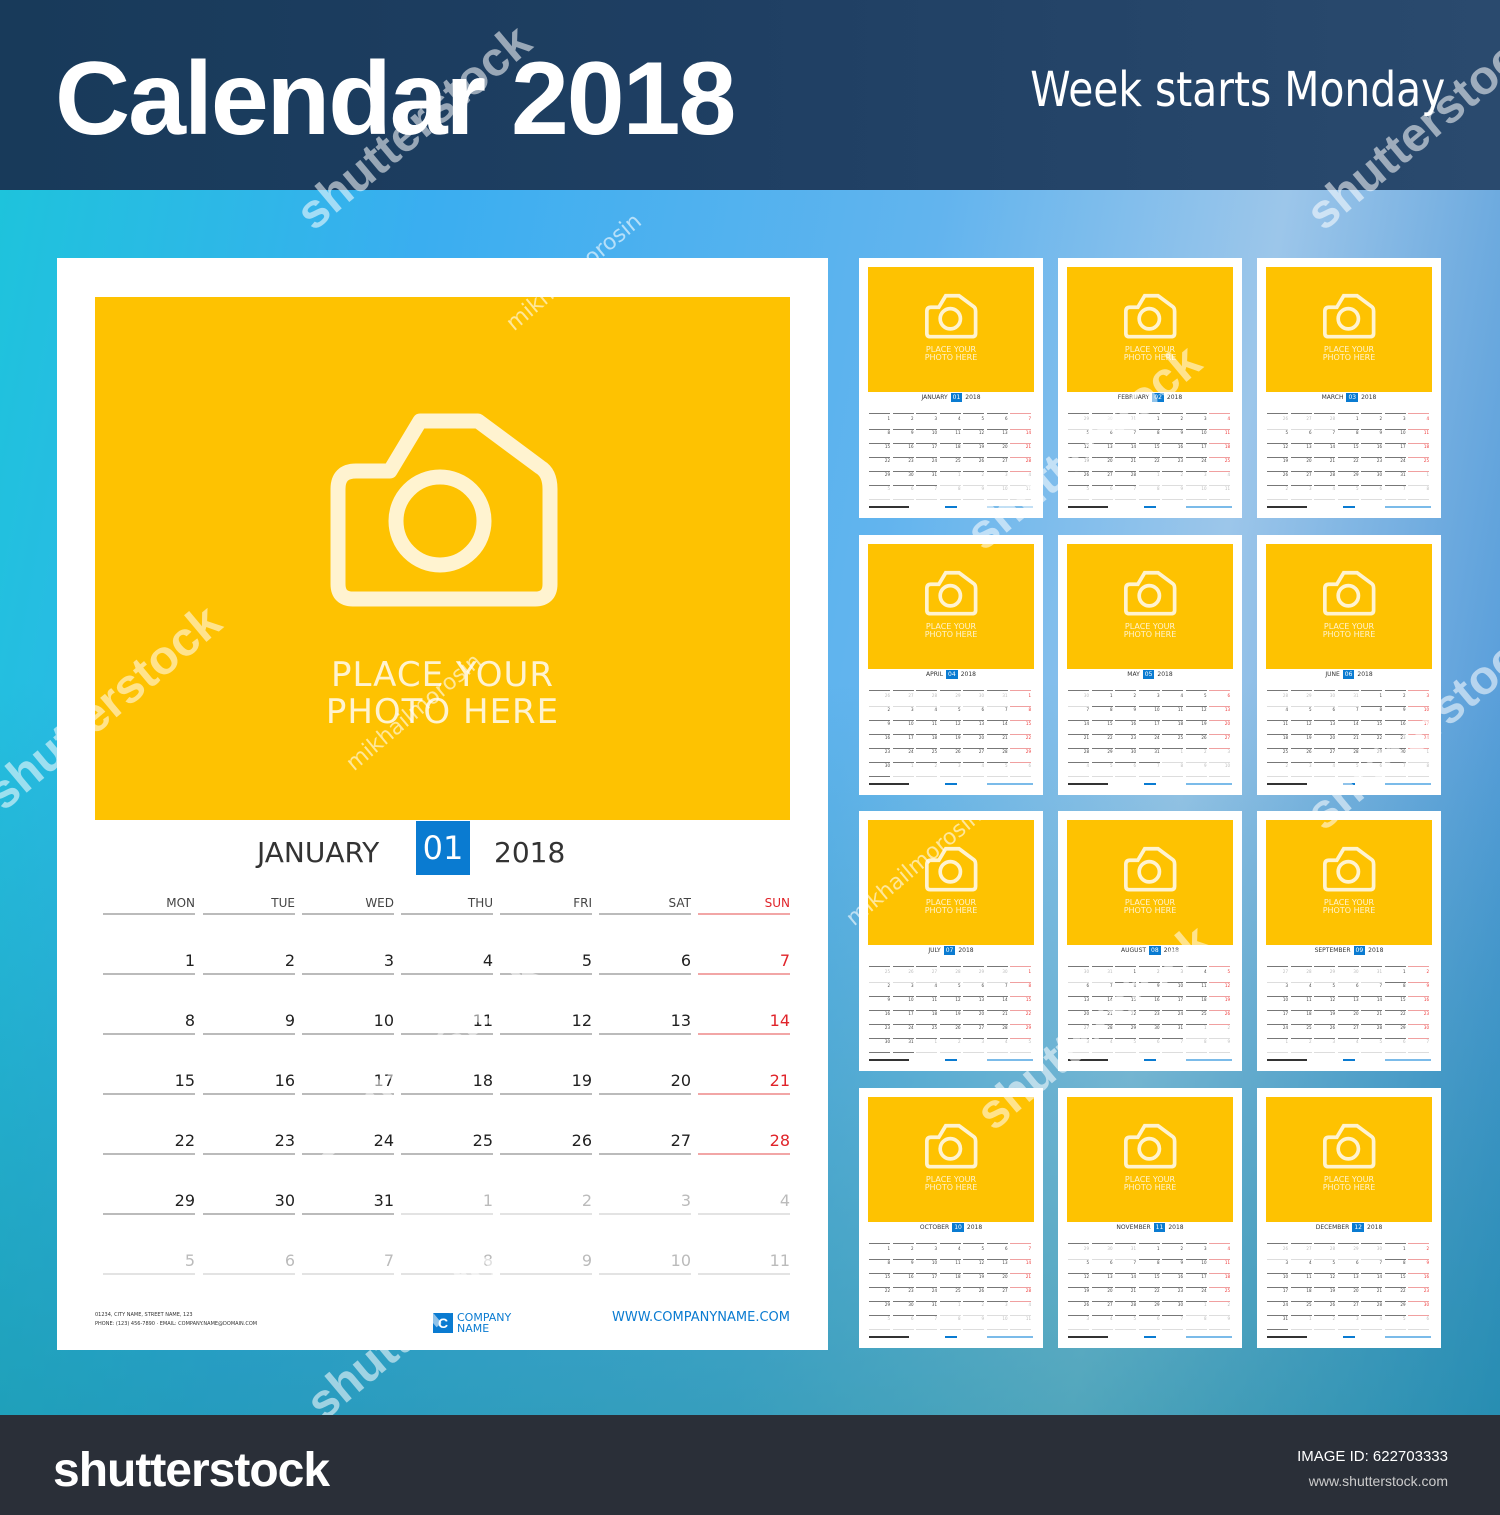  What do you see at coordinates (645, 1020) in the screenshot?
I see `day-cell: 13` at bounding box center [645, 1020].